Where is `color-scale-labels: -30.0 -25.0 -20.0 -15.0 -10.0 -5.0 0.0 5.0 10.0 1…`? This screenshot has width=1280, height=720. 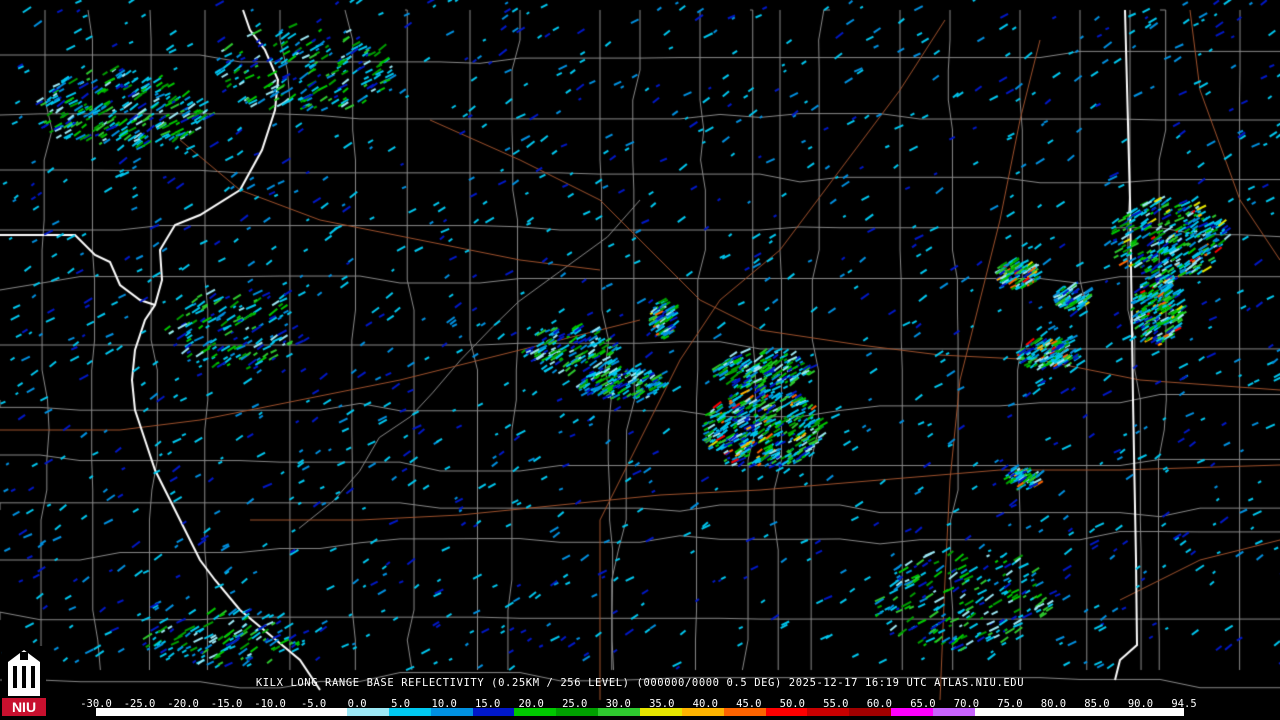
color-scale-labels: -30.0 -25.0 -20.0 -15.0 -10.0 -5.0 0.0 5.0 10.0 1… is located at coordinates (638, 704).